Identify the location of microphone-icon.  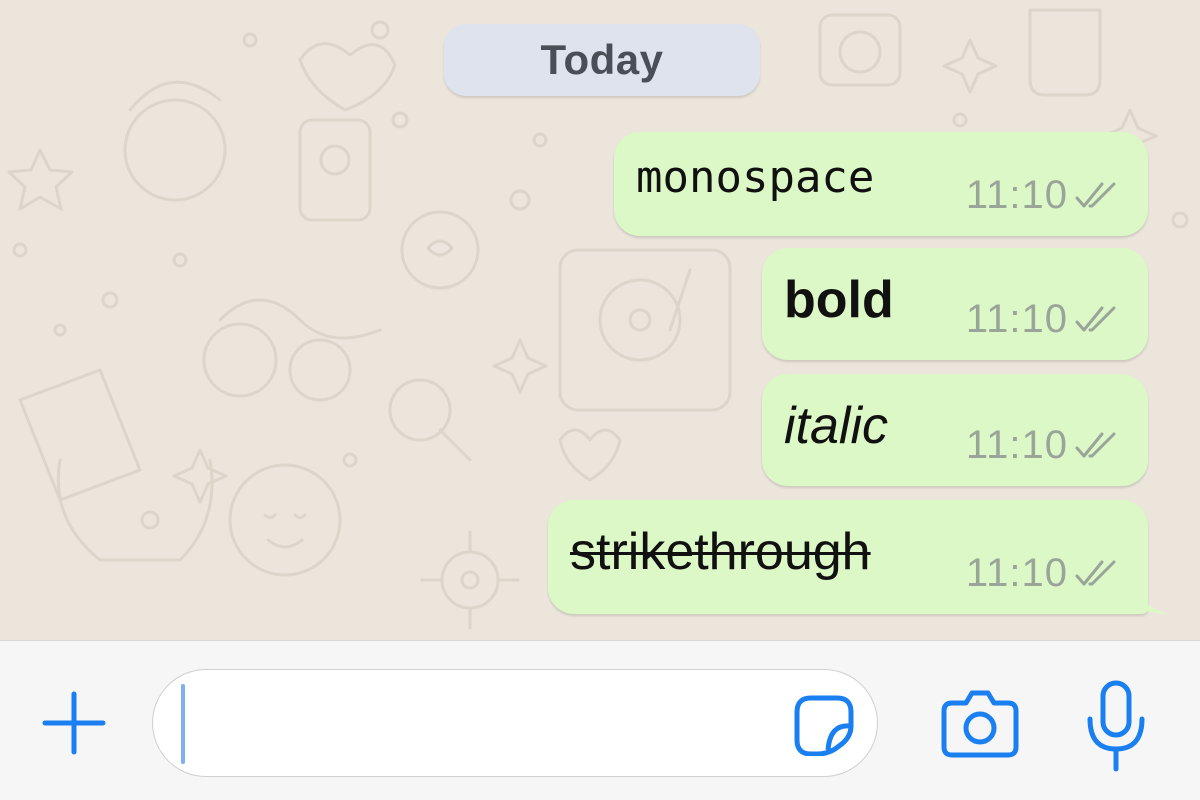
(1116, 726).